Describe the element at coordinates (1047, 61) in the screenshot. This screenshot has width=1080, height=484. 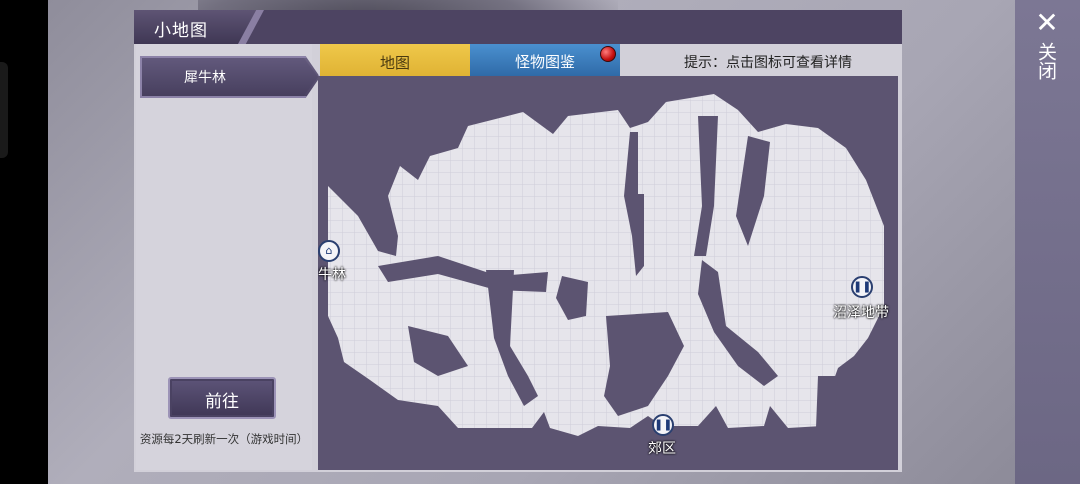
I see `close-button-label: 关闭` at that location.